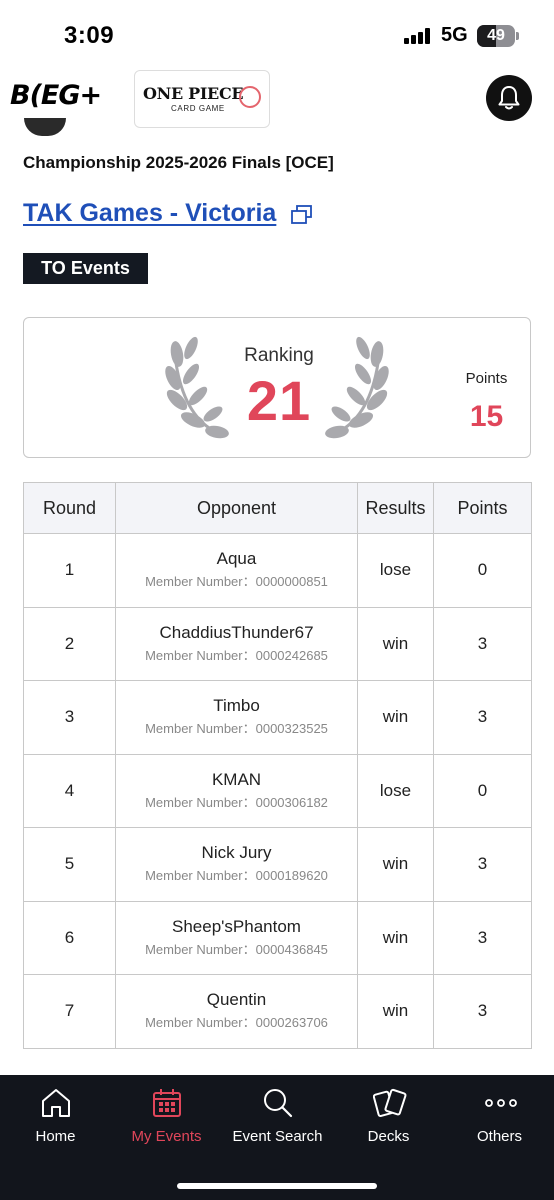 The width and height of the screenshot is (554, 1200). What do you see at coordinates (277, 35) in the screenshot?
I see `status-bar: 3:09 5G 49` at bounding box center [277, 35].